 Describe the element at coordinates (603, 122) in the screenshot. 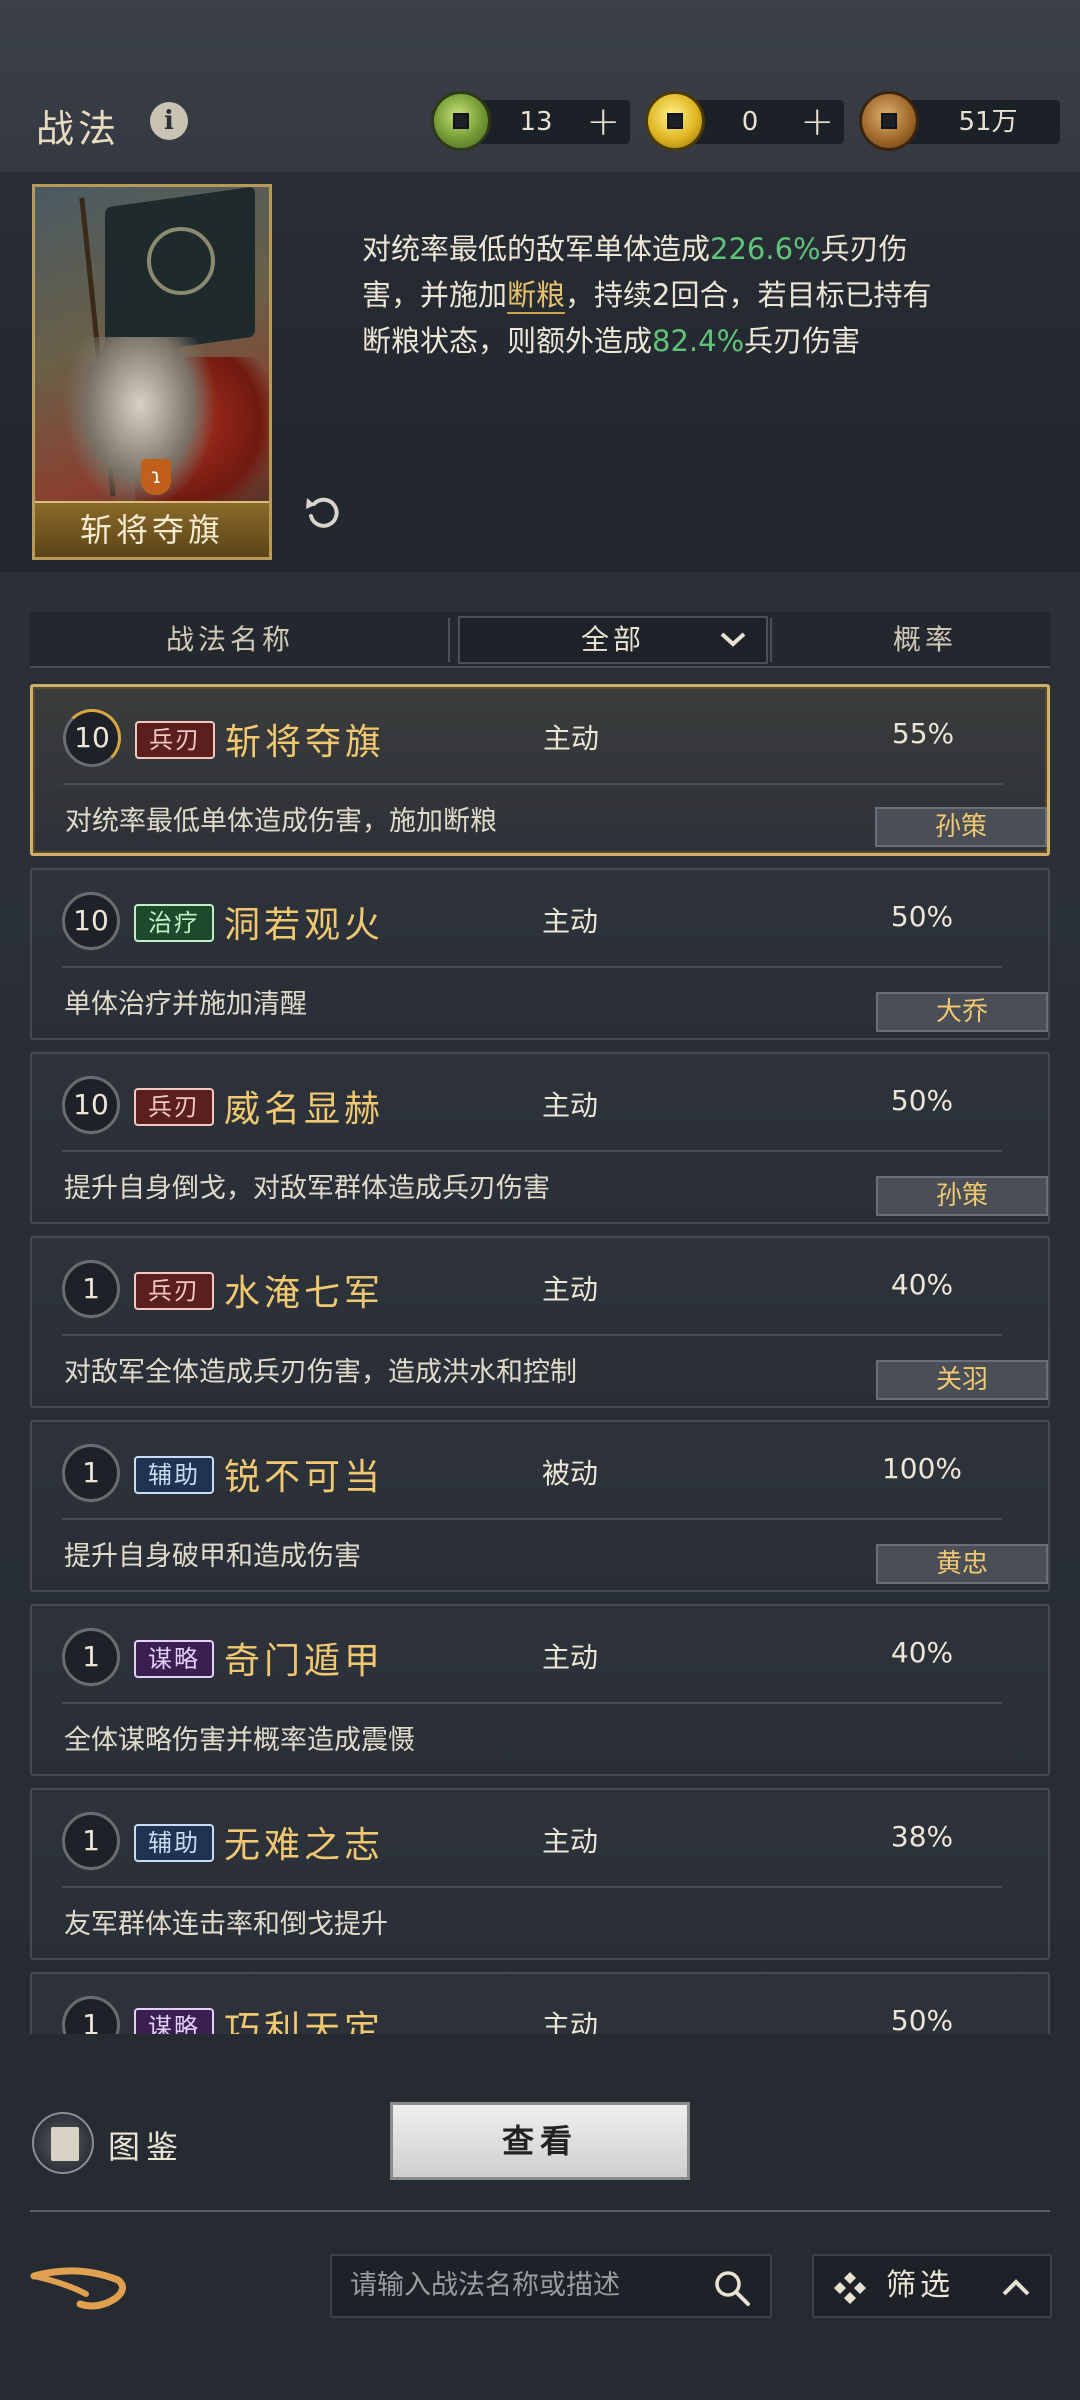

I see `add-jade-button: +` at that location.